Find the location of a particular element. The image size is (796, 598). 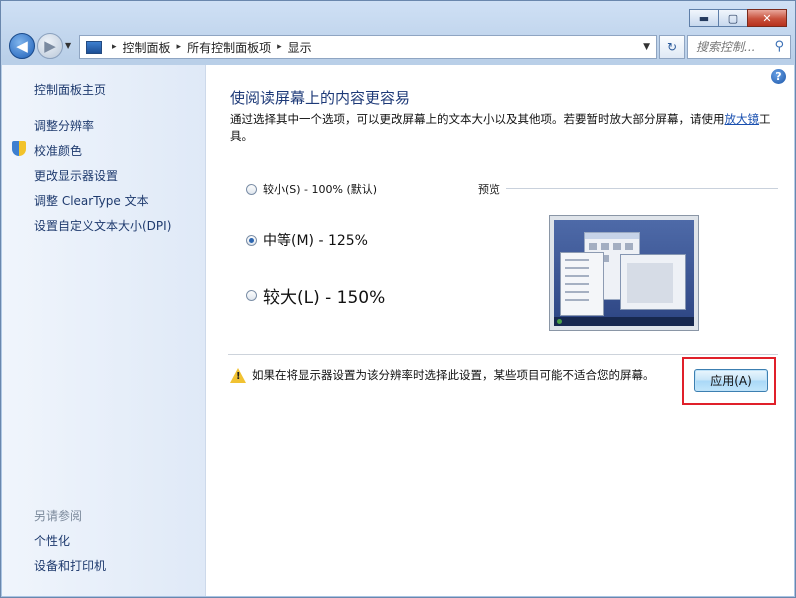

sidebar-link-personalization: 个性化 is located at coordinates (52, 540).